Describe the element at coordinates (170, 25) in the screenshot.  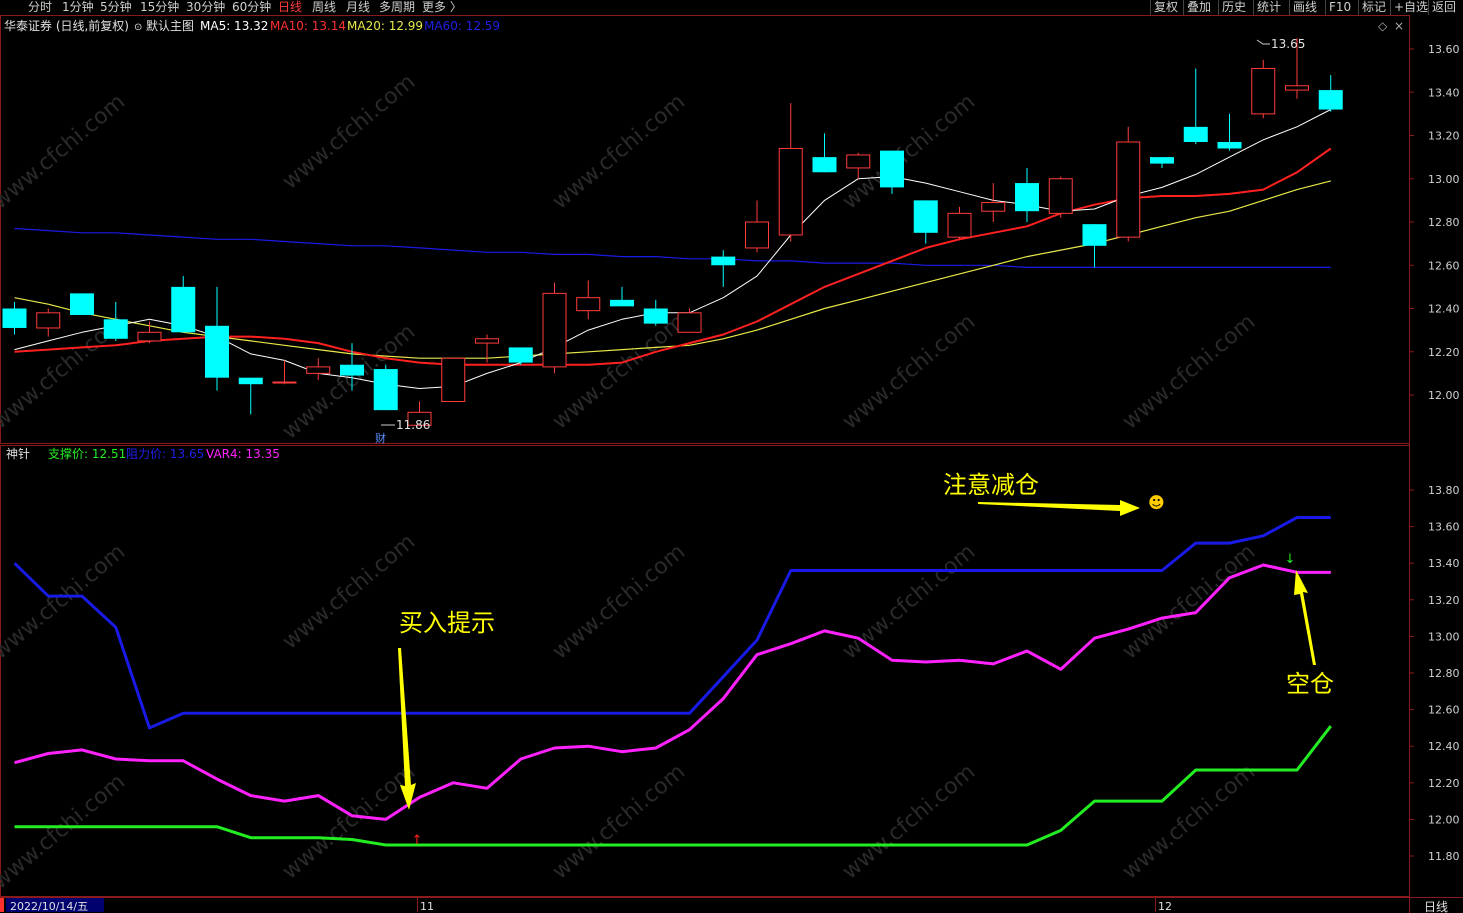
I see `template-name: 默认主图` at that location.